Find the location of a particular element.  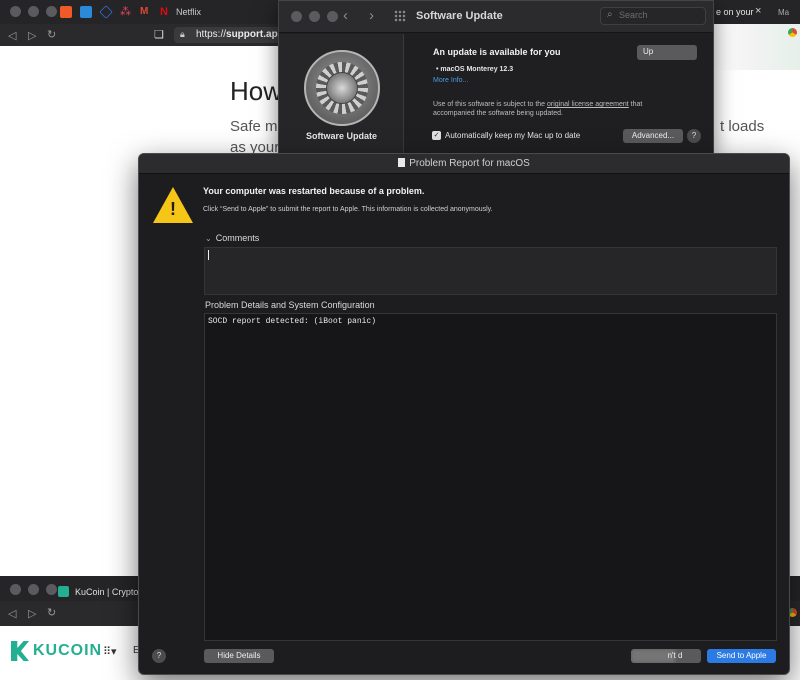

tab-netflix-label: Netflix is located at coordinates (188, 12).